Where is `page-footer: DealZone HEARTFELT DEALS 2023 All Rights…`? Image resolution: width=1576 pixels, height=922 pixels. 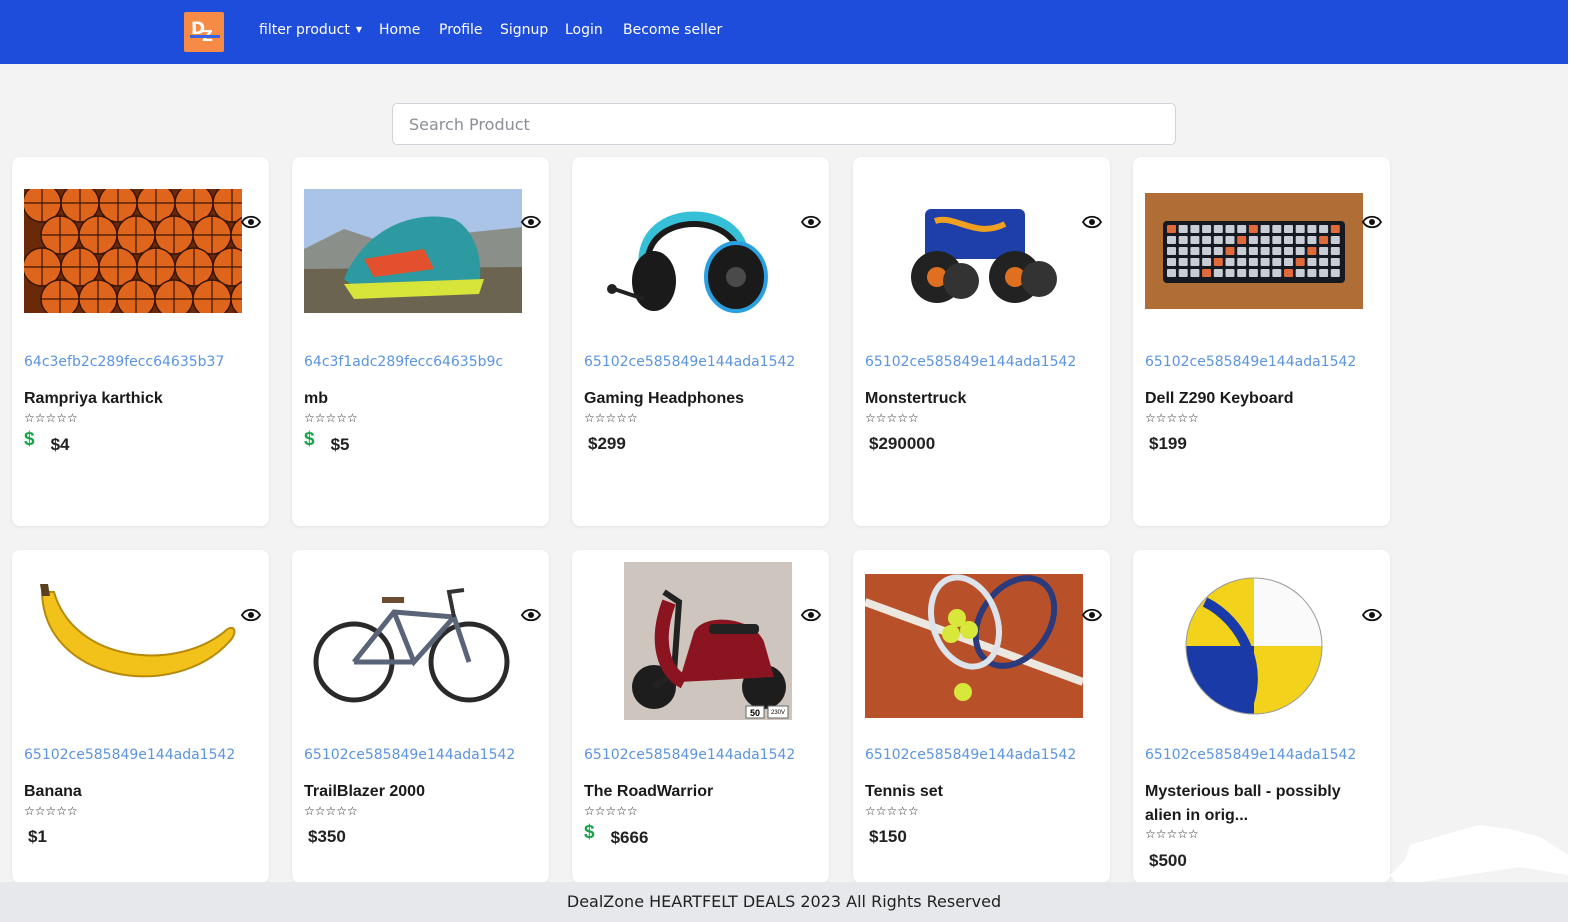 page-footer: DealZone HEARTFELT DEALS 2023 All Rights… is located at coordinates (784, 902).